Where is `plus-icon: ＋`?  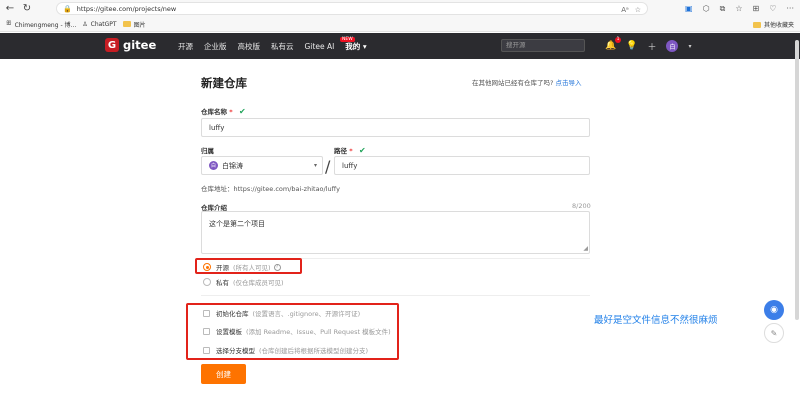
plus-icon: ＋ is located at coordinates (651, 46).